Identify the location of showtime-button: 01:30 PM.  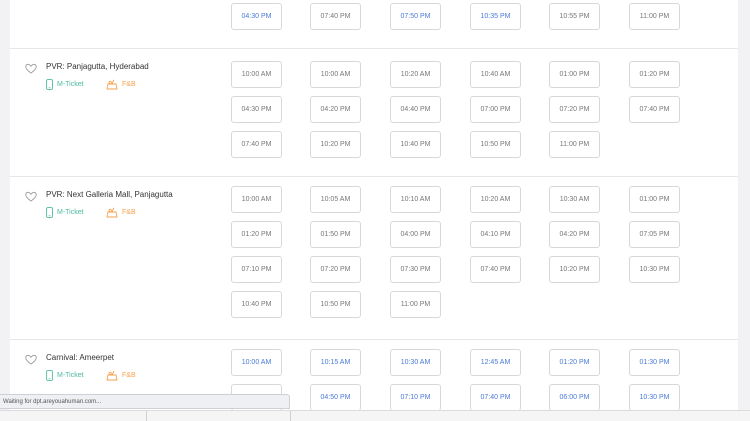
(654, 362).